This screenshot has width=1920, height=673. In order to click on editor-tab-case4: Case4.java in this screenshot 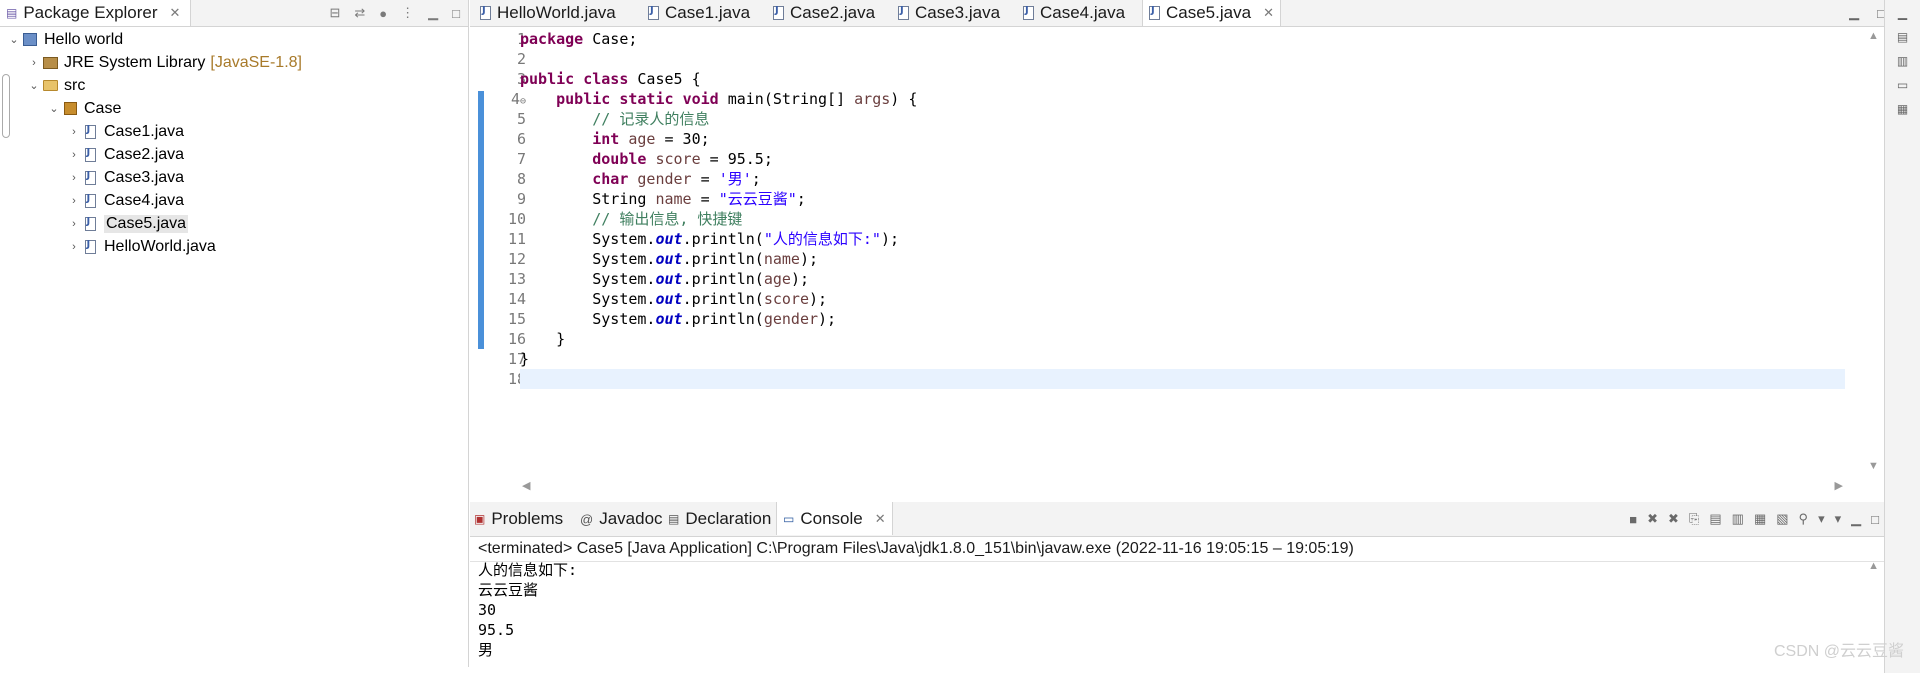, I will do `click(1074, 13)`.